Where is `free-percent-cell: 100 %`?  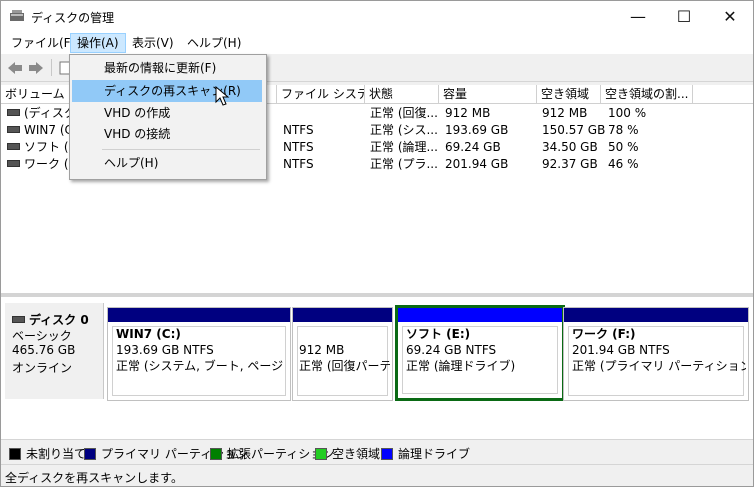
free-percent-cell: 100 % is located at coordinates (627, 113).